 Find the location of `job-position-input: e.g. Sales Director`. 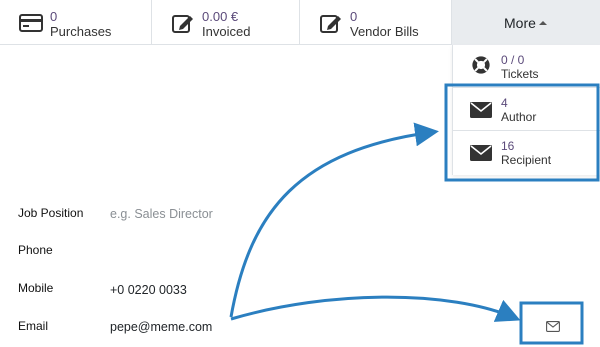

job-position-input: e.g. Sales Director is located at coordinates (161, 214).